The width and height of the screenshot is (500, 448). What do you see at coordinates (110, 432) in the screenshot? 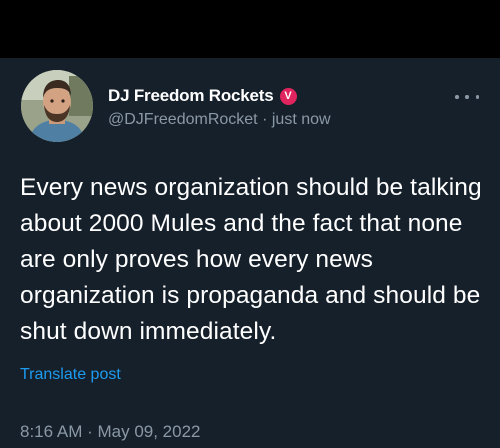
I see `post-timestamp: 8:16 AM · May 09, 2022` at bounding box center [110, 432].